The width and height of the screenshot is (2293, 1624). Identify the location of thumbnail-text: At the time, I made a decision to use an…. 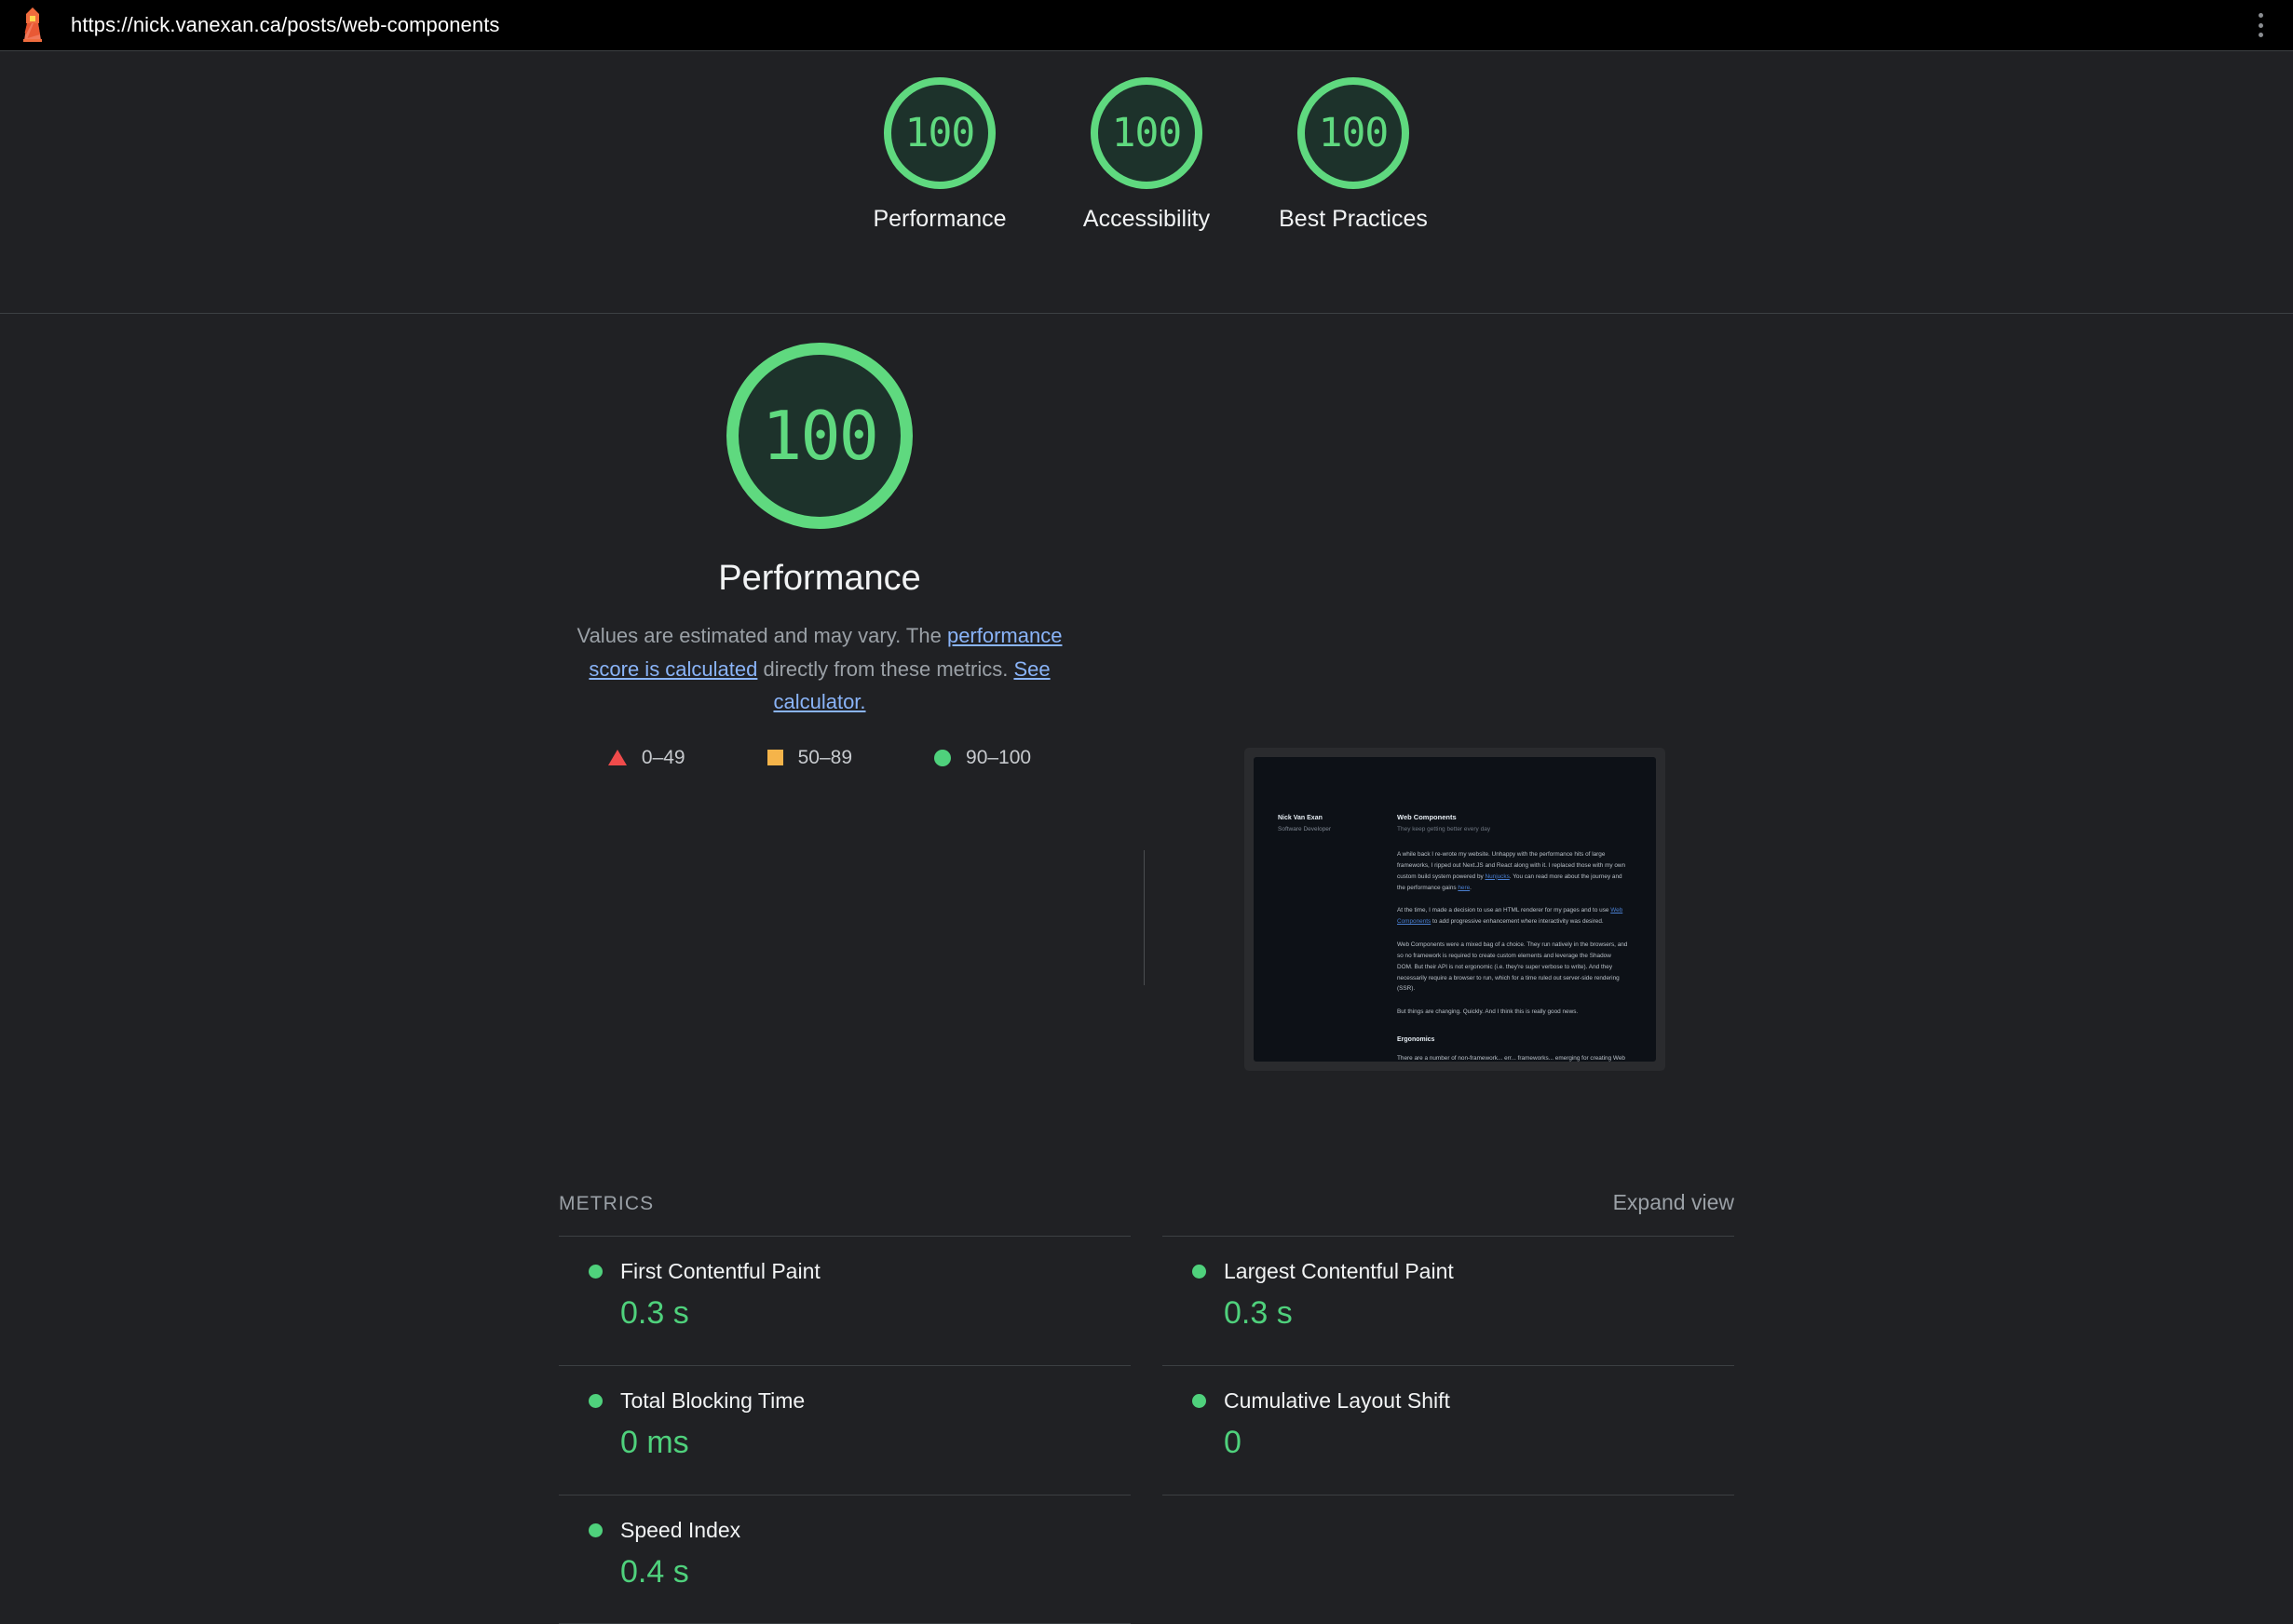
(1504, 910).